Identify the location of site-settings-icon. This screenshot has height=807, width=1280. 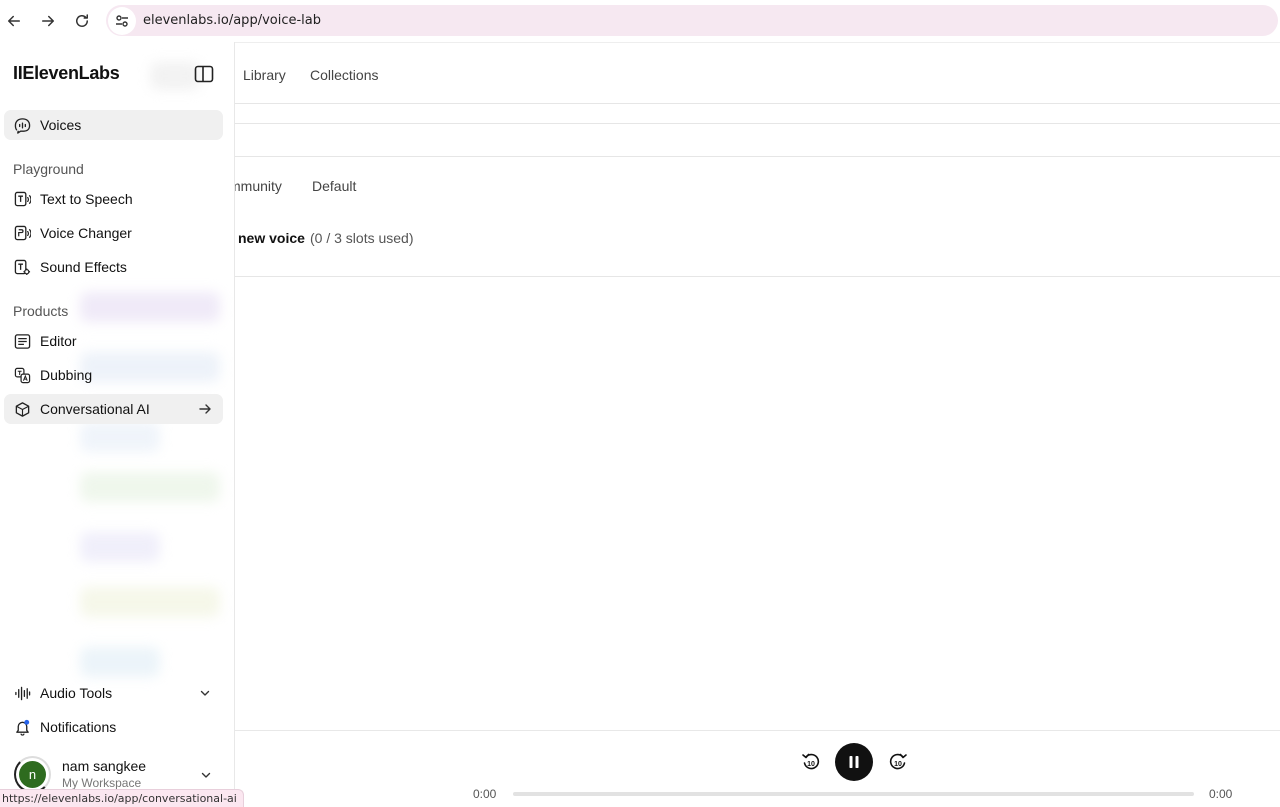
(122, 20).